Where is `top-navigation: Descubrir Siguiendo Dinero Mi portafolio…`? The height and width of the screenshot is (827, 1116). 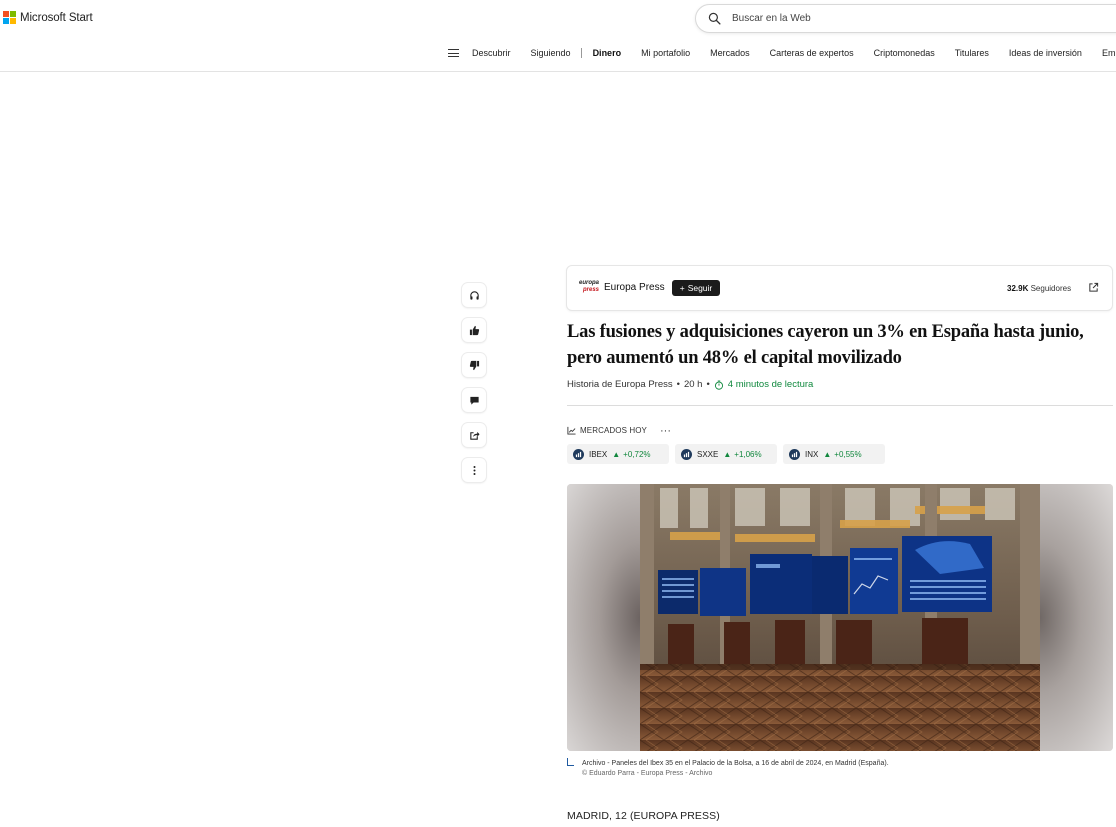
top-navigation: Descubrir Siguiendo Dinero Mi portafolio… is located at coordinates (782, 53).